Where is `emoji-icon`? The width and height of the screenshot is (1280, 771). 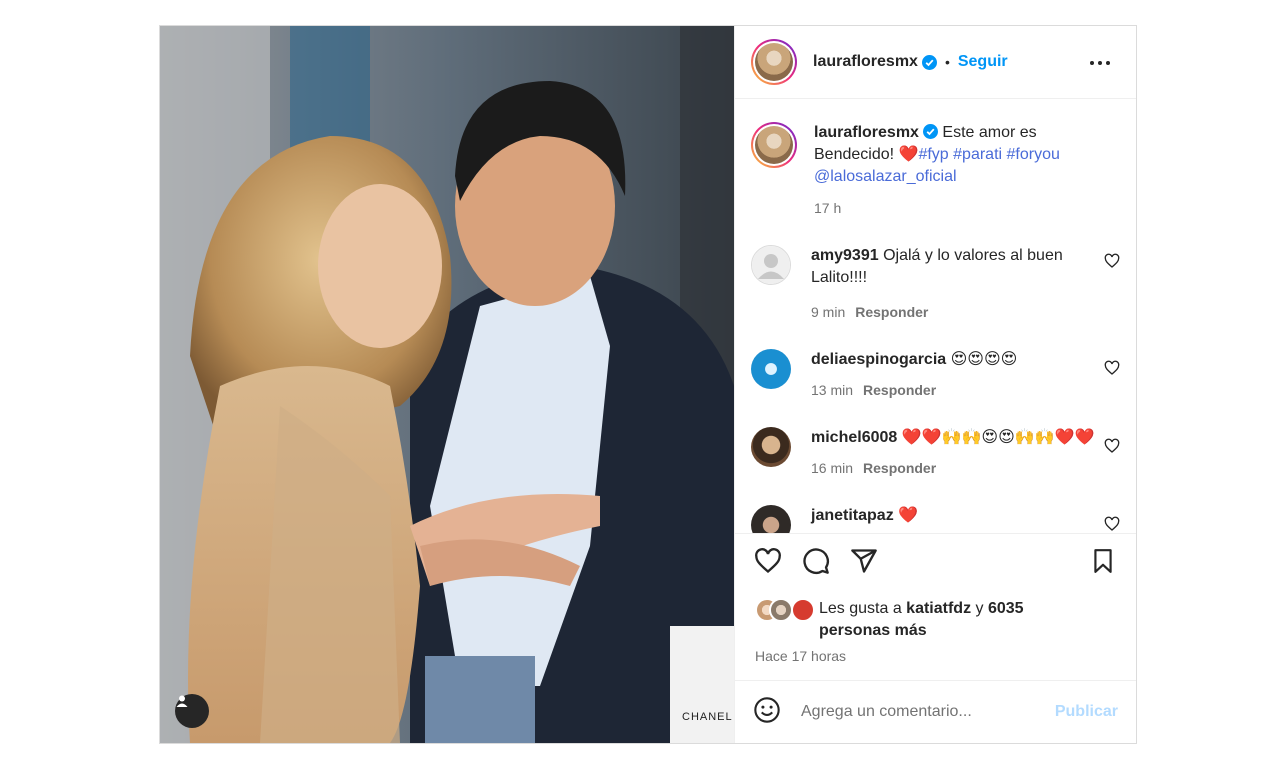
emoji-icon is located at coordinates (767, 712).